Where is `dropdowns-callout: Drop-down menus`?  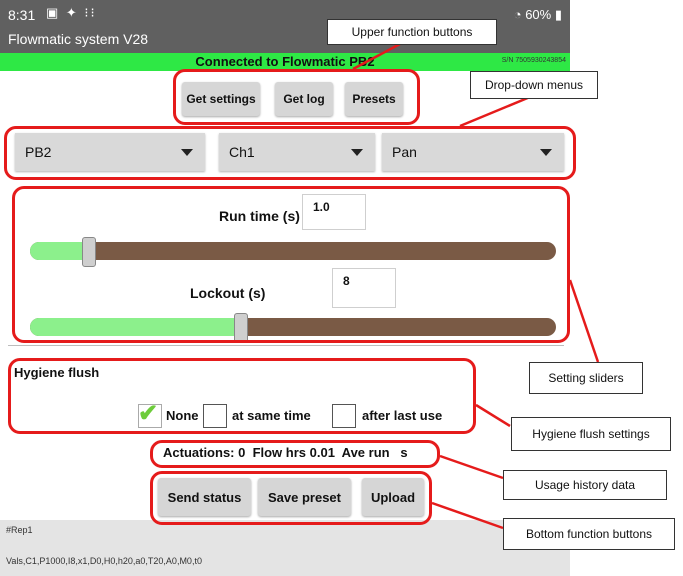
dropdowns-callout: Drop-down menus is located at coordinates (534, 85).